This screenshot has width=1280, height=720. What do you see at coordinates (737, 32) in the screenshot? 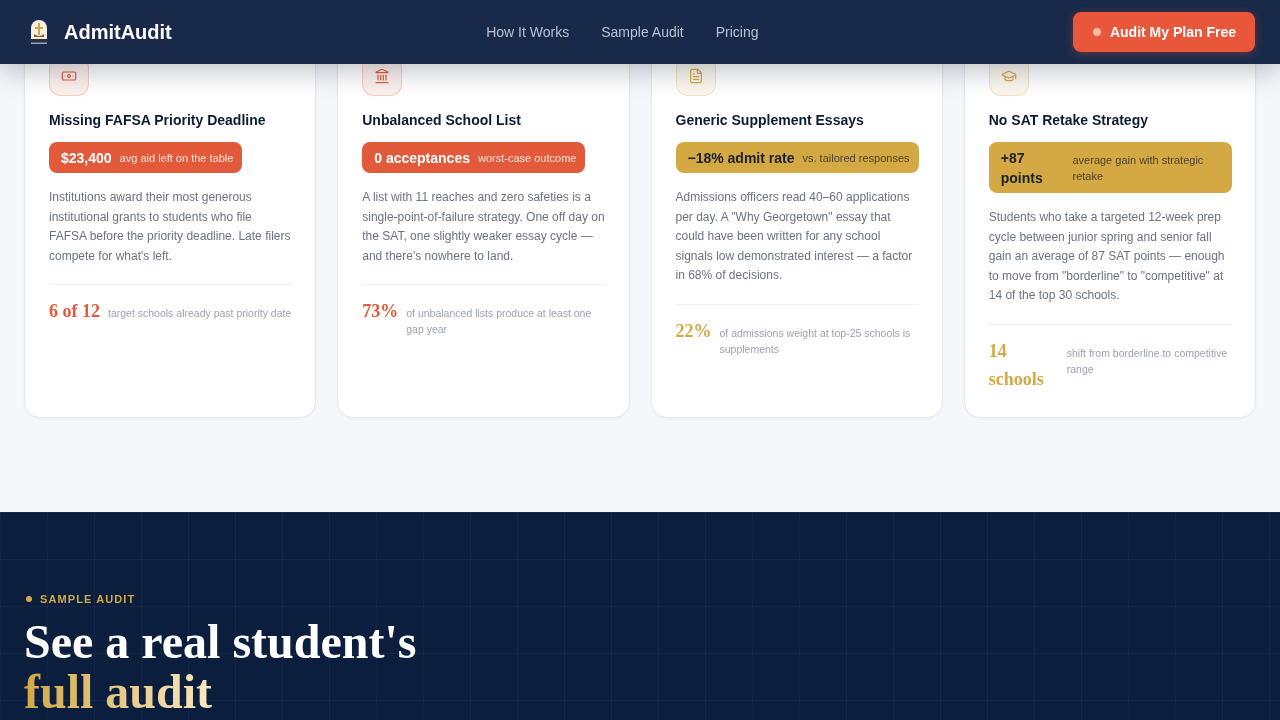
I see `nav-link: Pricing` at bounding box center [737, 32].